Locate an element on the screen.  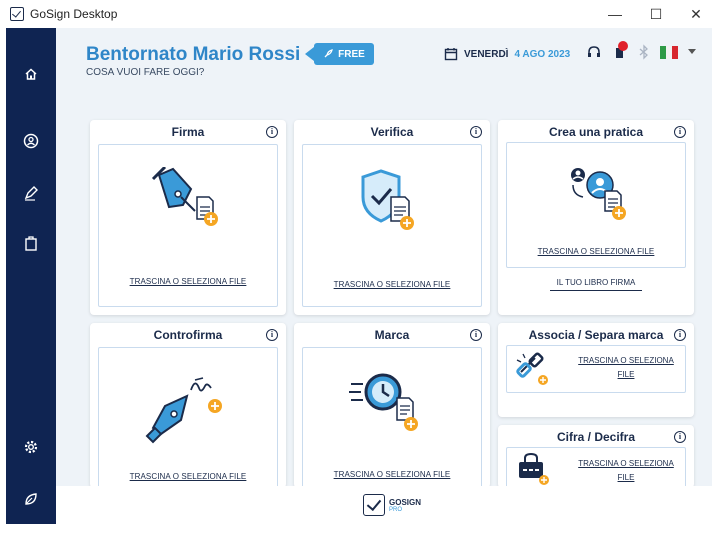
drop-zone-controfirma: TRASCINA O SELEZIONA FILE is located at coordinates (188, 417).